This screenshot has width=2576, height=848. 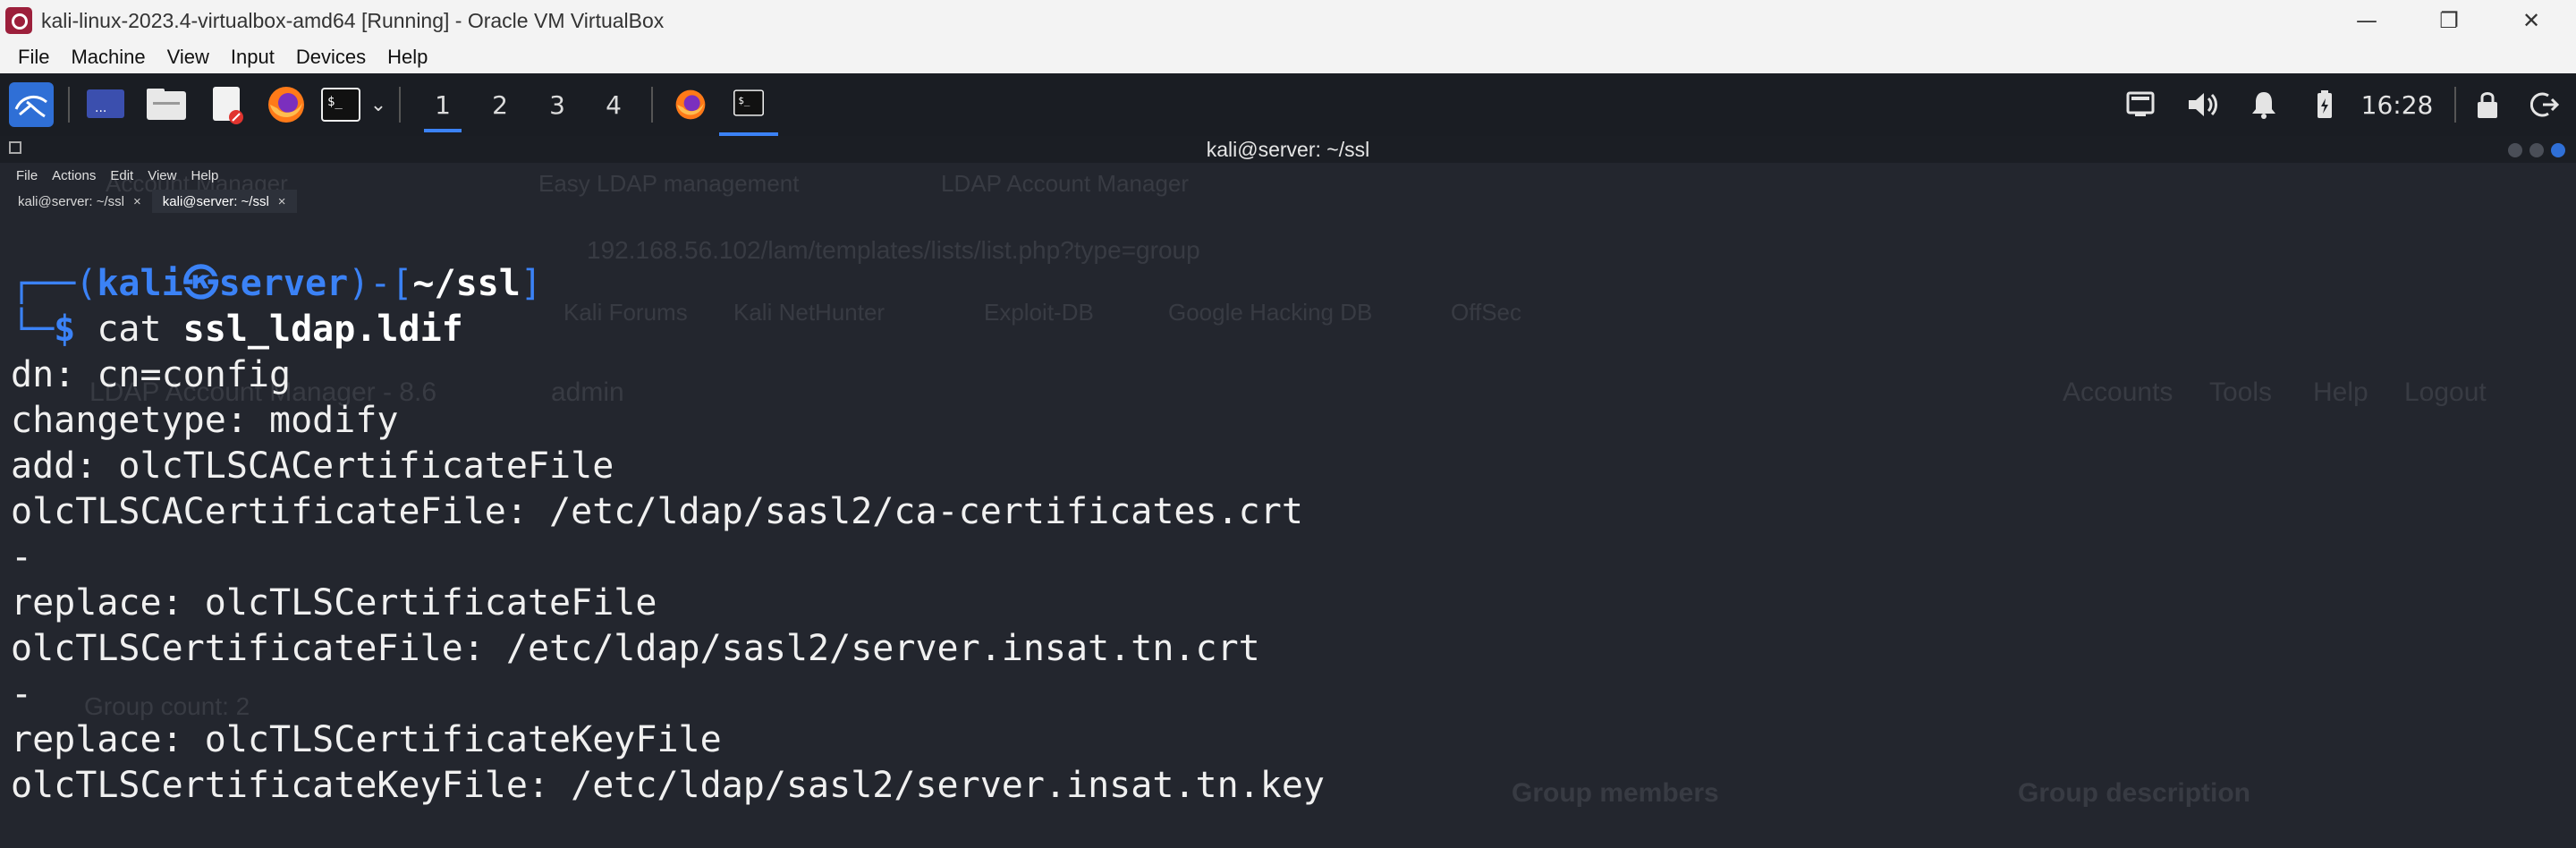 I want to click on output-line: changetype: modify, so click(x=205, y=420).